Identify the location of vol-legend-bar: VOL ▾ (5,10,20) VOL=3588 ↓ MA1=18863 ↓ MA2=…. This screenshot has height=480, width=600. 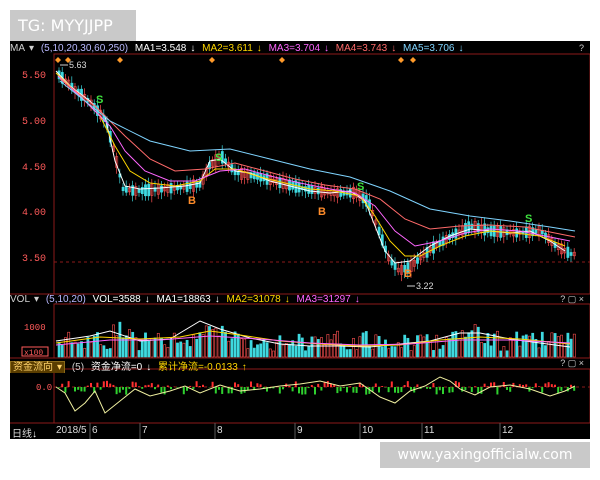
(300, 299).